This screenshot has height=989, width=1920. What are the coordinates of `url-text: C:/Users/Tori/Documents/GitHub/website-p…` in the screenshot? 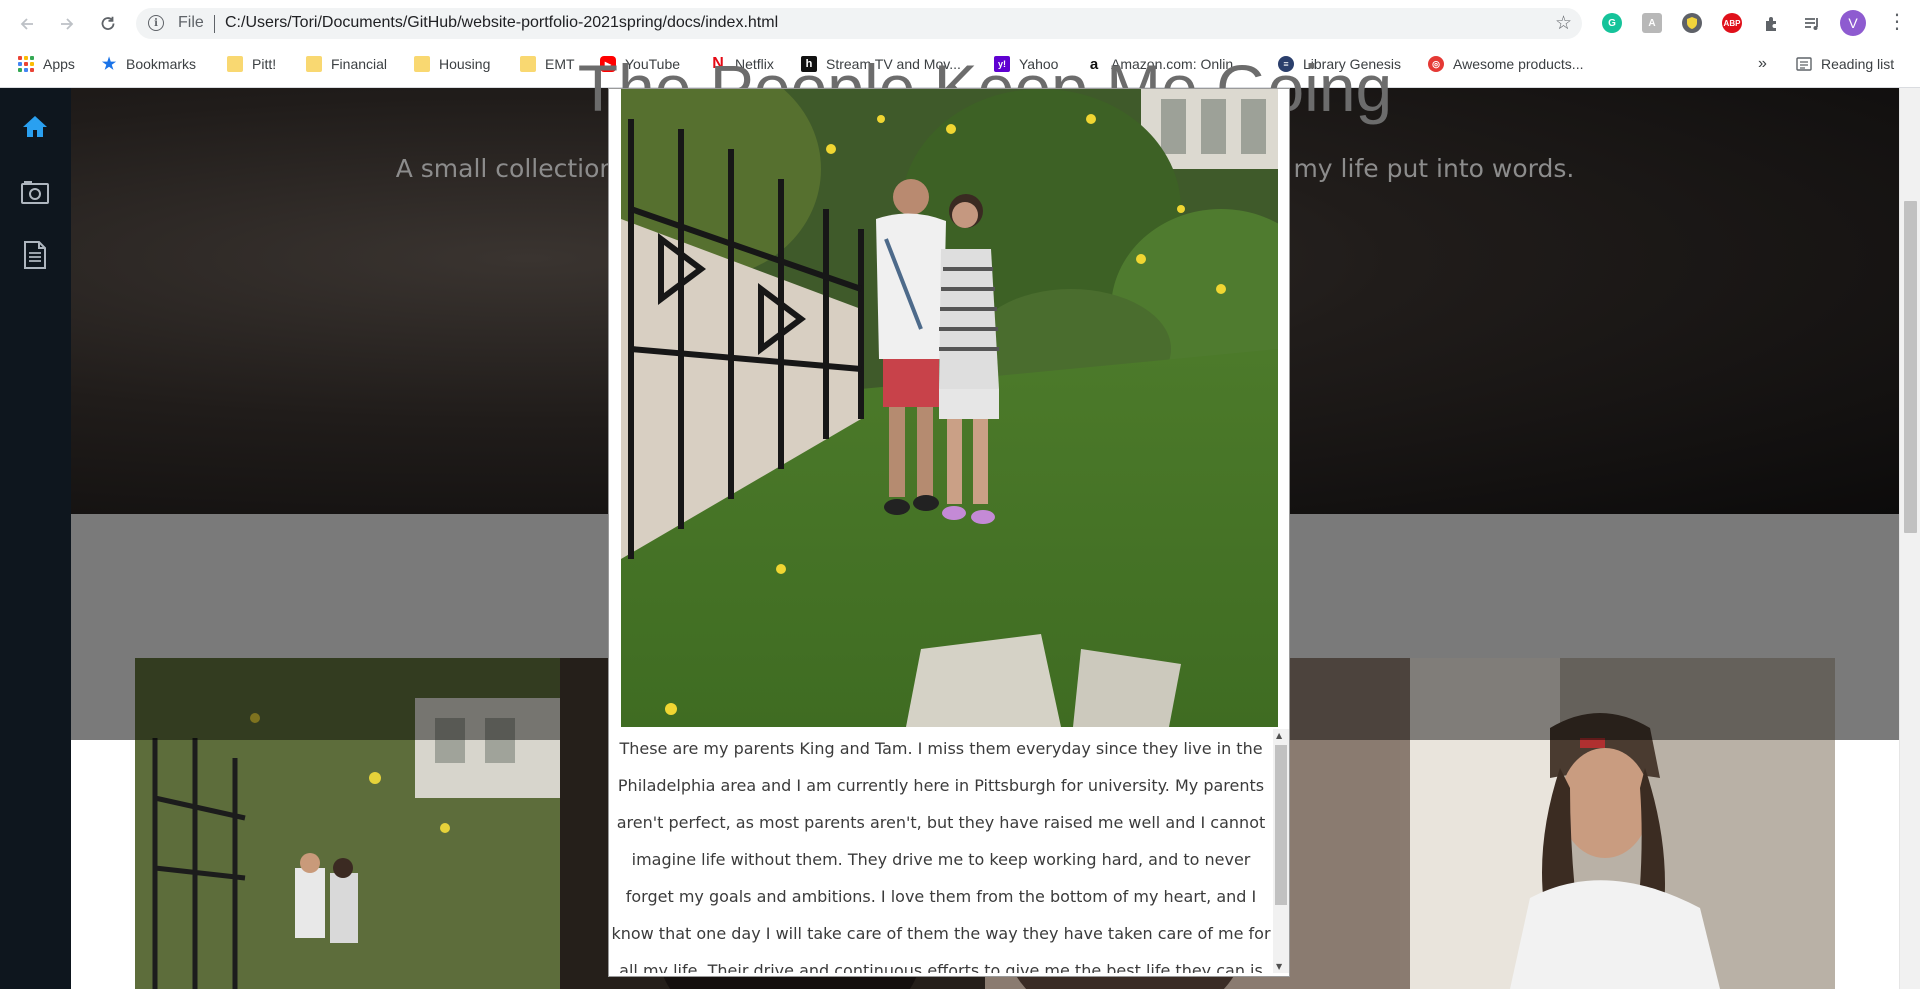 It's located at (501, 23).